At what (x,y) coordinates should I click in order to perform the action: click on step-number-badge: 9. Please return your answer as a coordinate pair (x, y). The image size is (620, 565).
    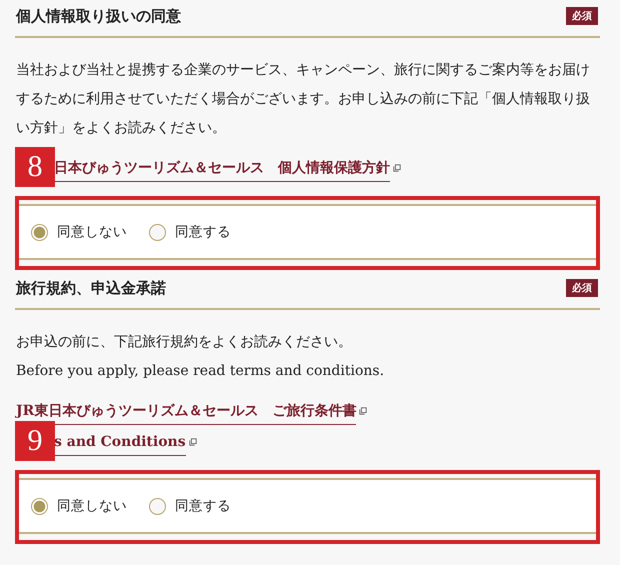
    Looking at the image, I should click on (35, 441).